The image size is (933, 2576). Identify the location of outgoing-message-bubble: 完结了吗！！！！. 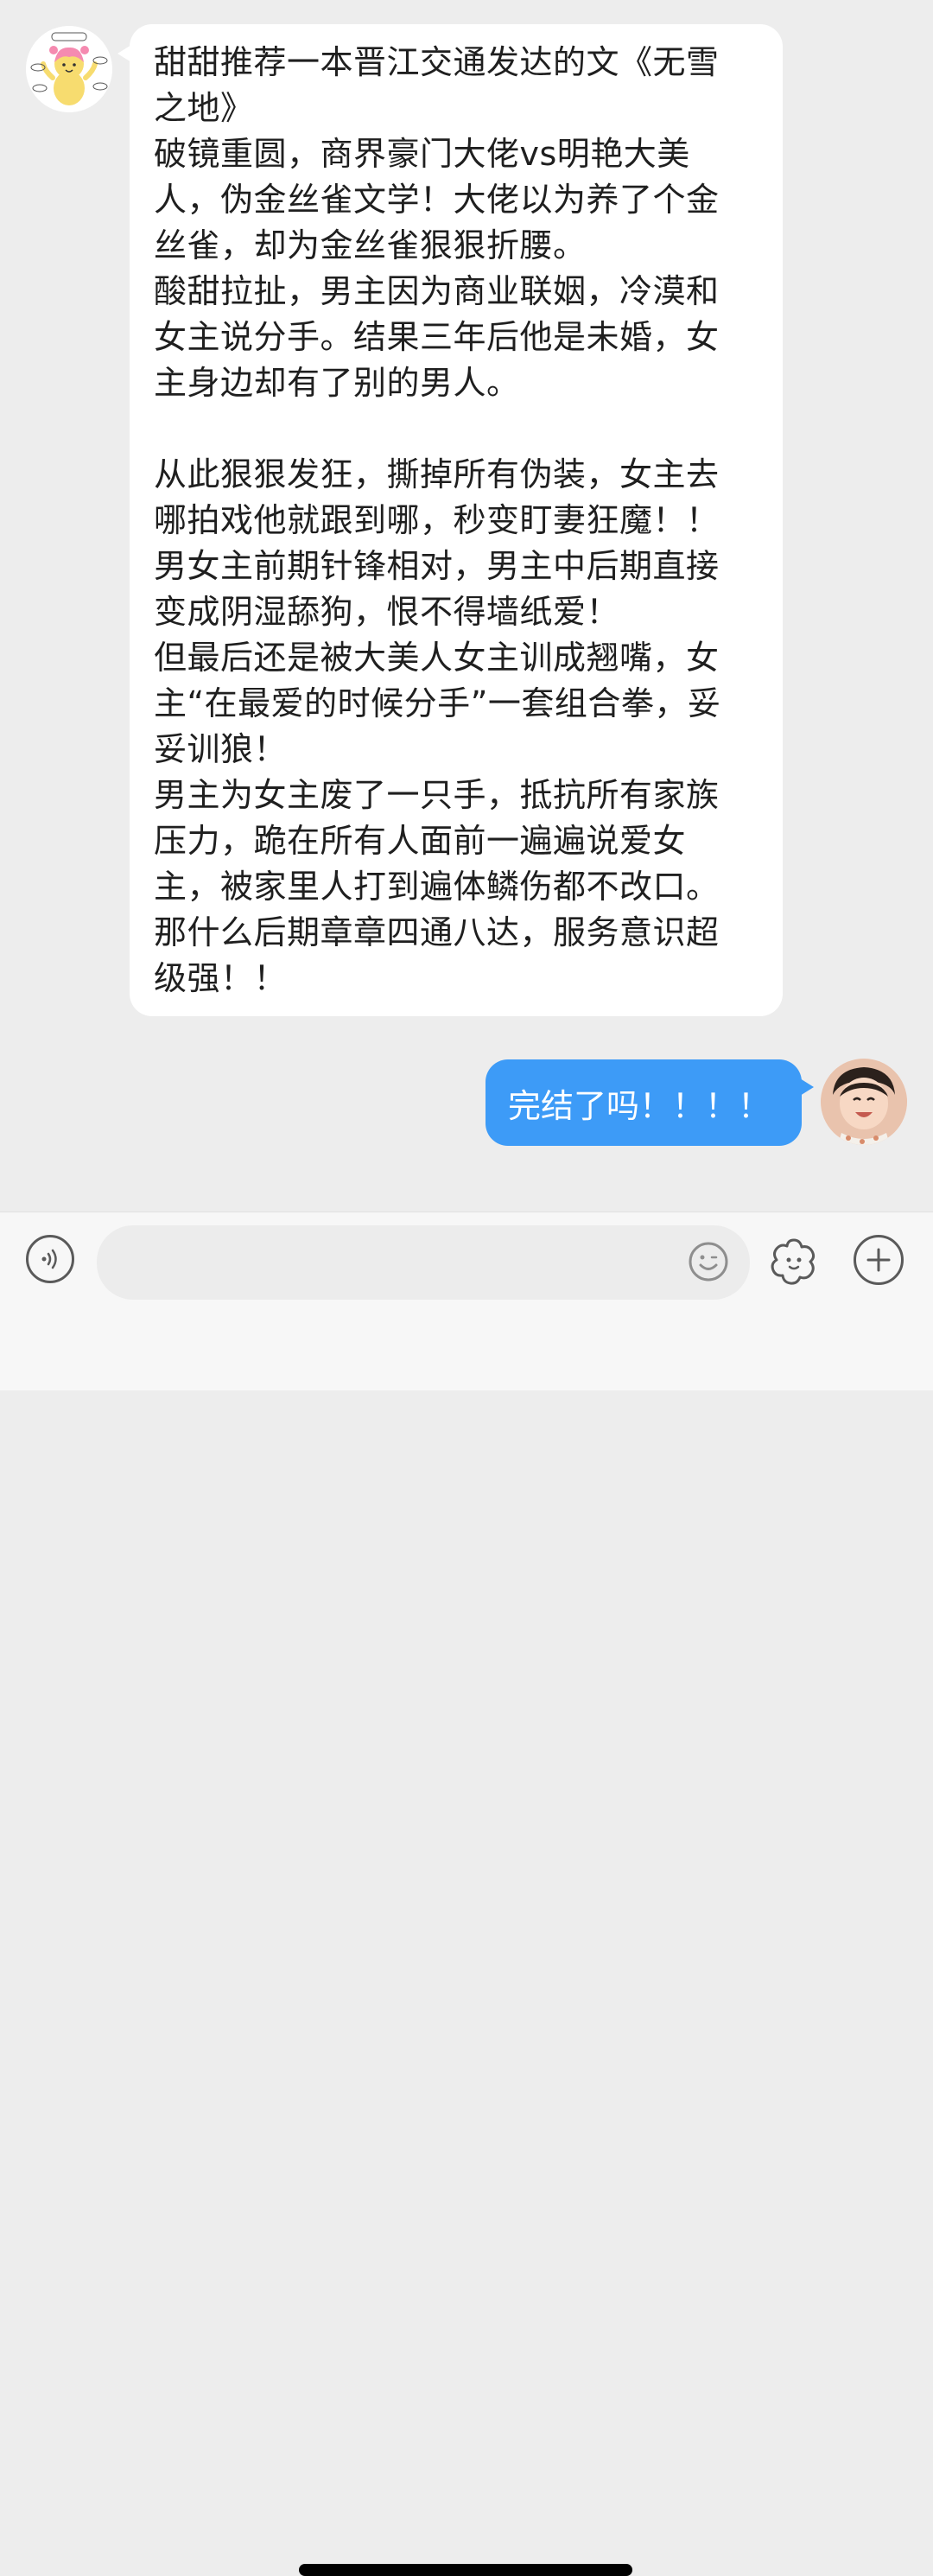
(650, 1102).